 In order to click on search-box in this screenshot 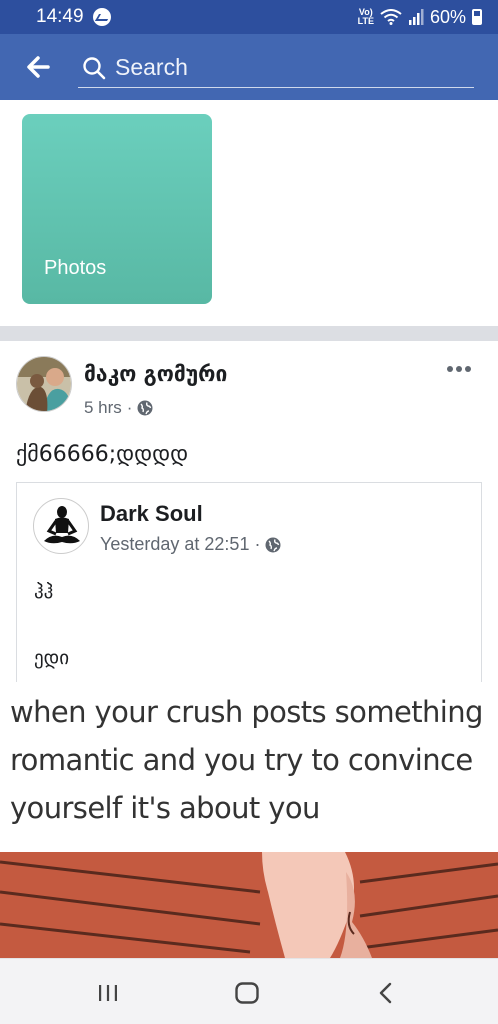, I will do `click(276, 68)`.